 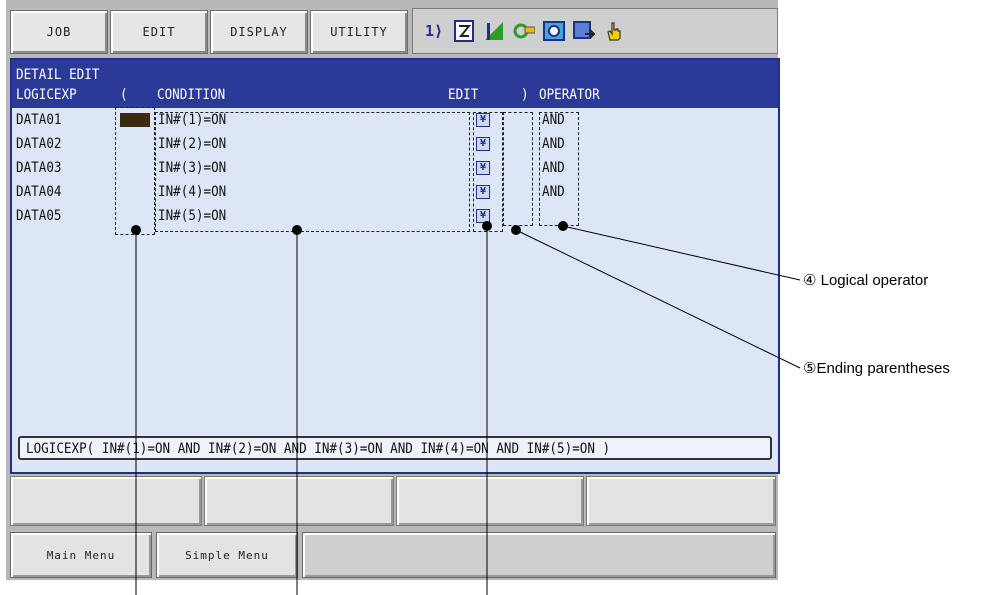 What do you see at coordinates (866, 280) in the screenshot?
I see `callout-logical-operator: ④ Logical operator` at bounding box center [866, 280].